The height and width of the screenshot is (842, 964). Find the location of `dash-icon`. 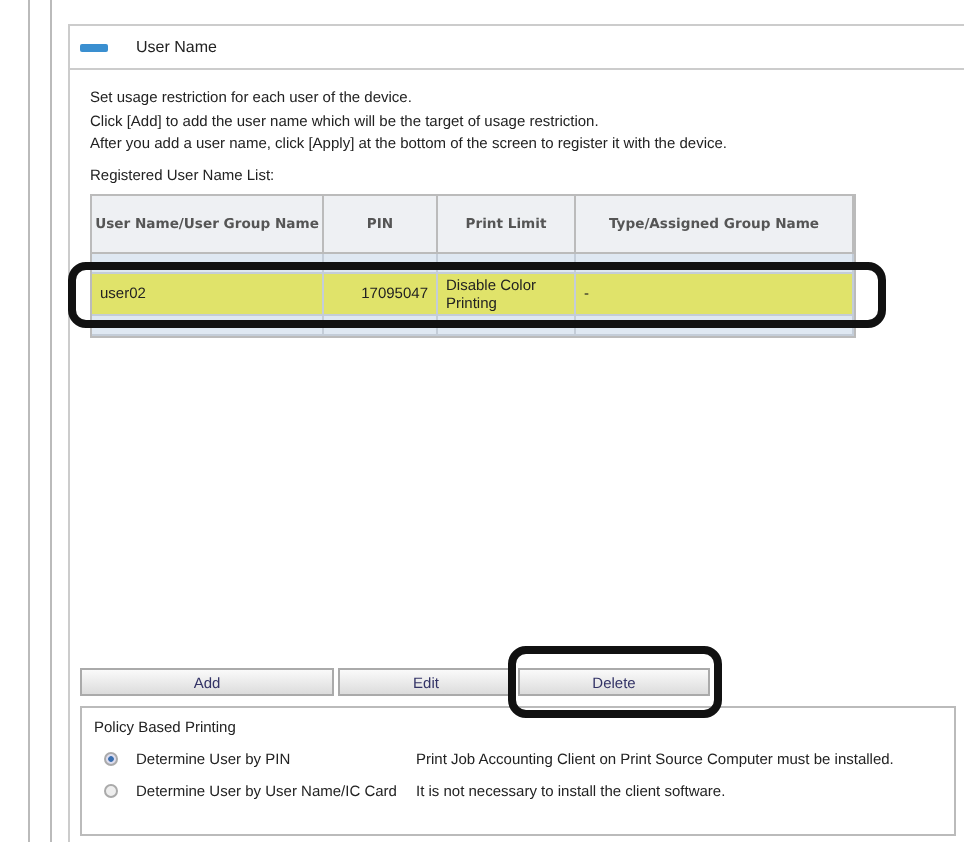

dash-icon is located at coordinates (94, 47).